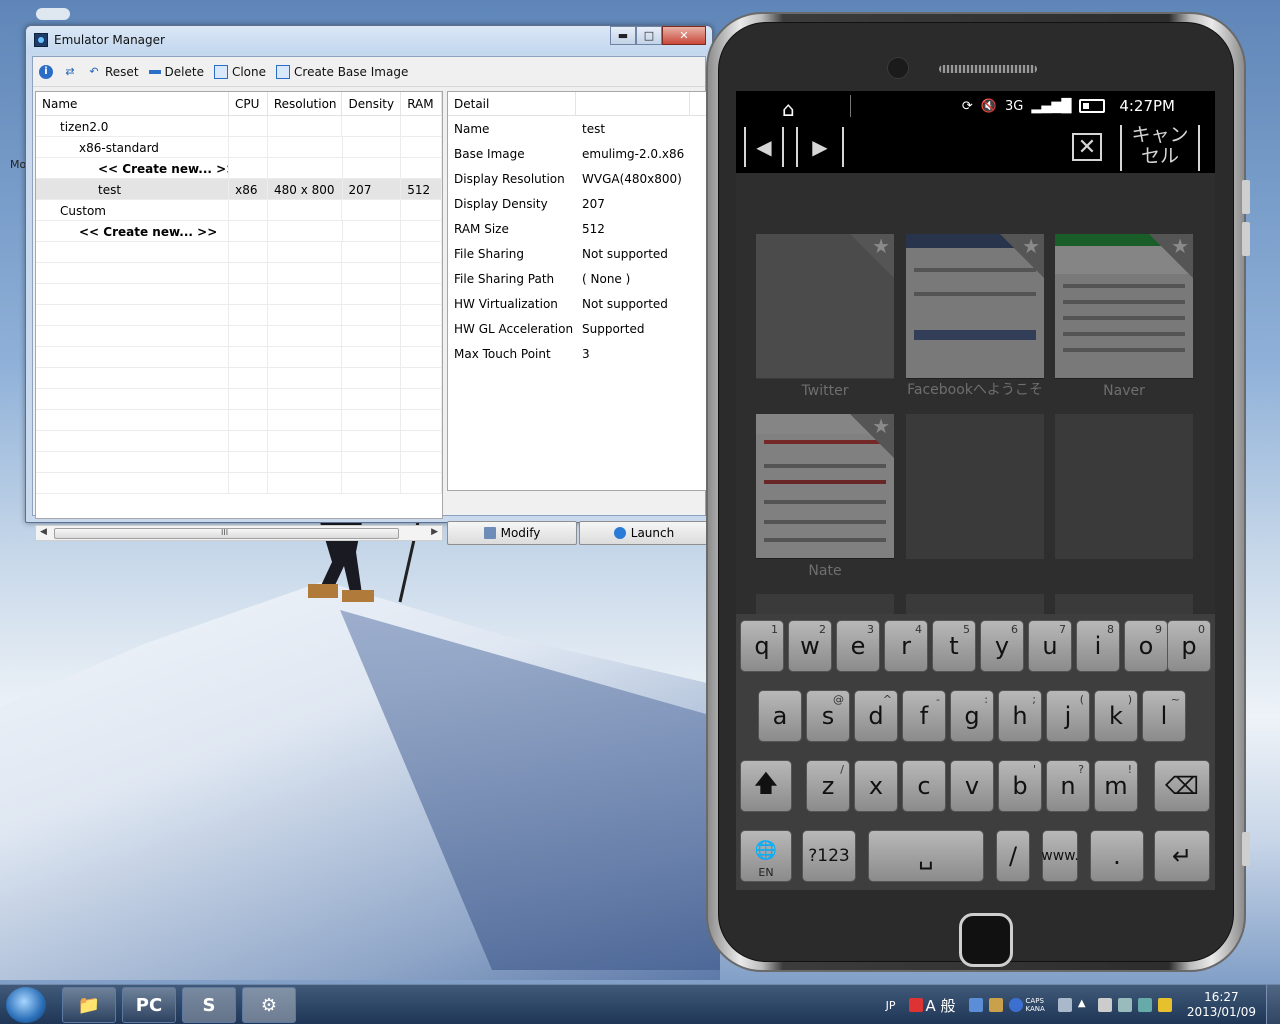 This screenshot has width=1280, height=1024. What do you see at coordinates (342, 71) in the screenshot?
I see `create-base-image-button: Create Base Image` at bounding box center [342, 71].